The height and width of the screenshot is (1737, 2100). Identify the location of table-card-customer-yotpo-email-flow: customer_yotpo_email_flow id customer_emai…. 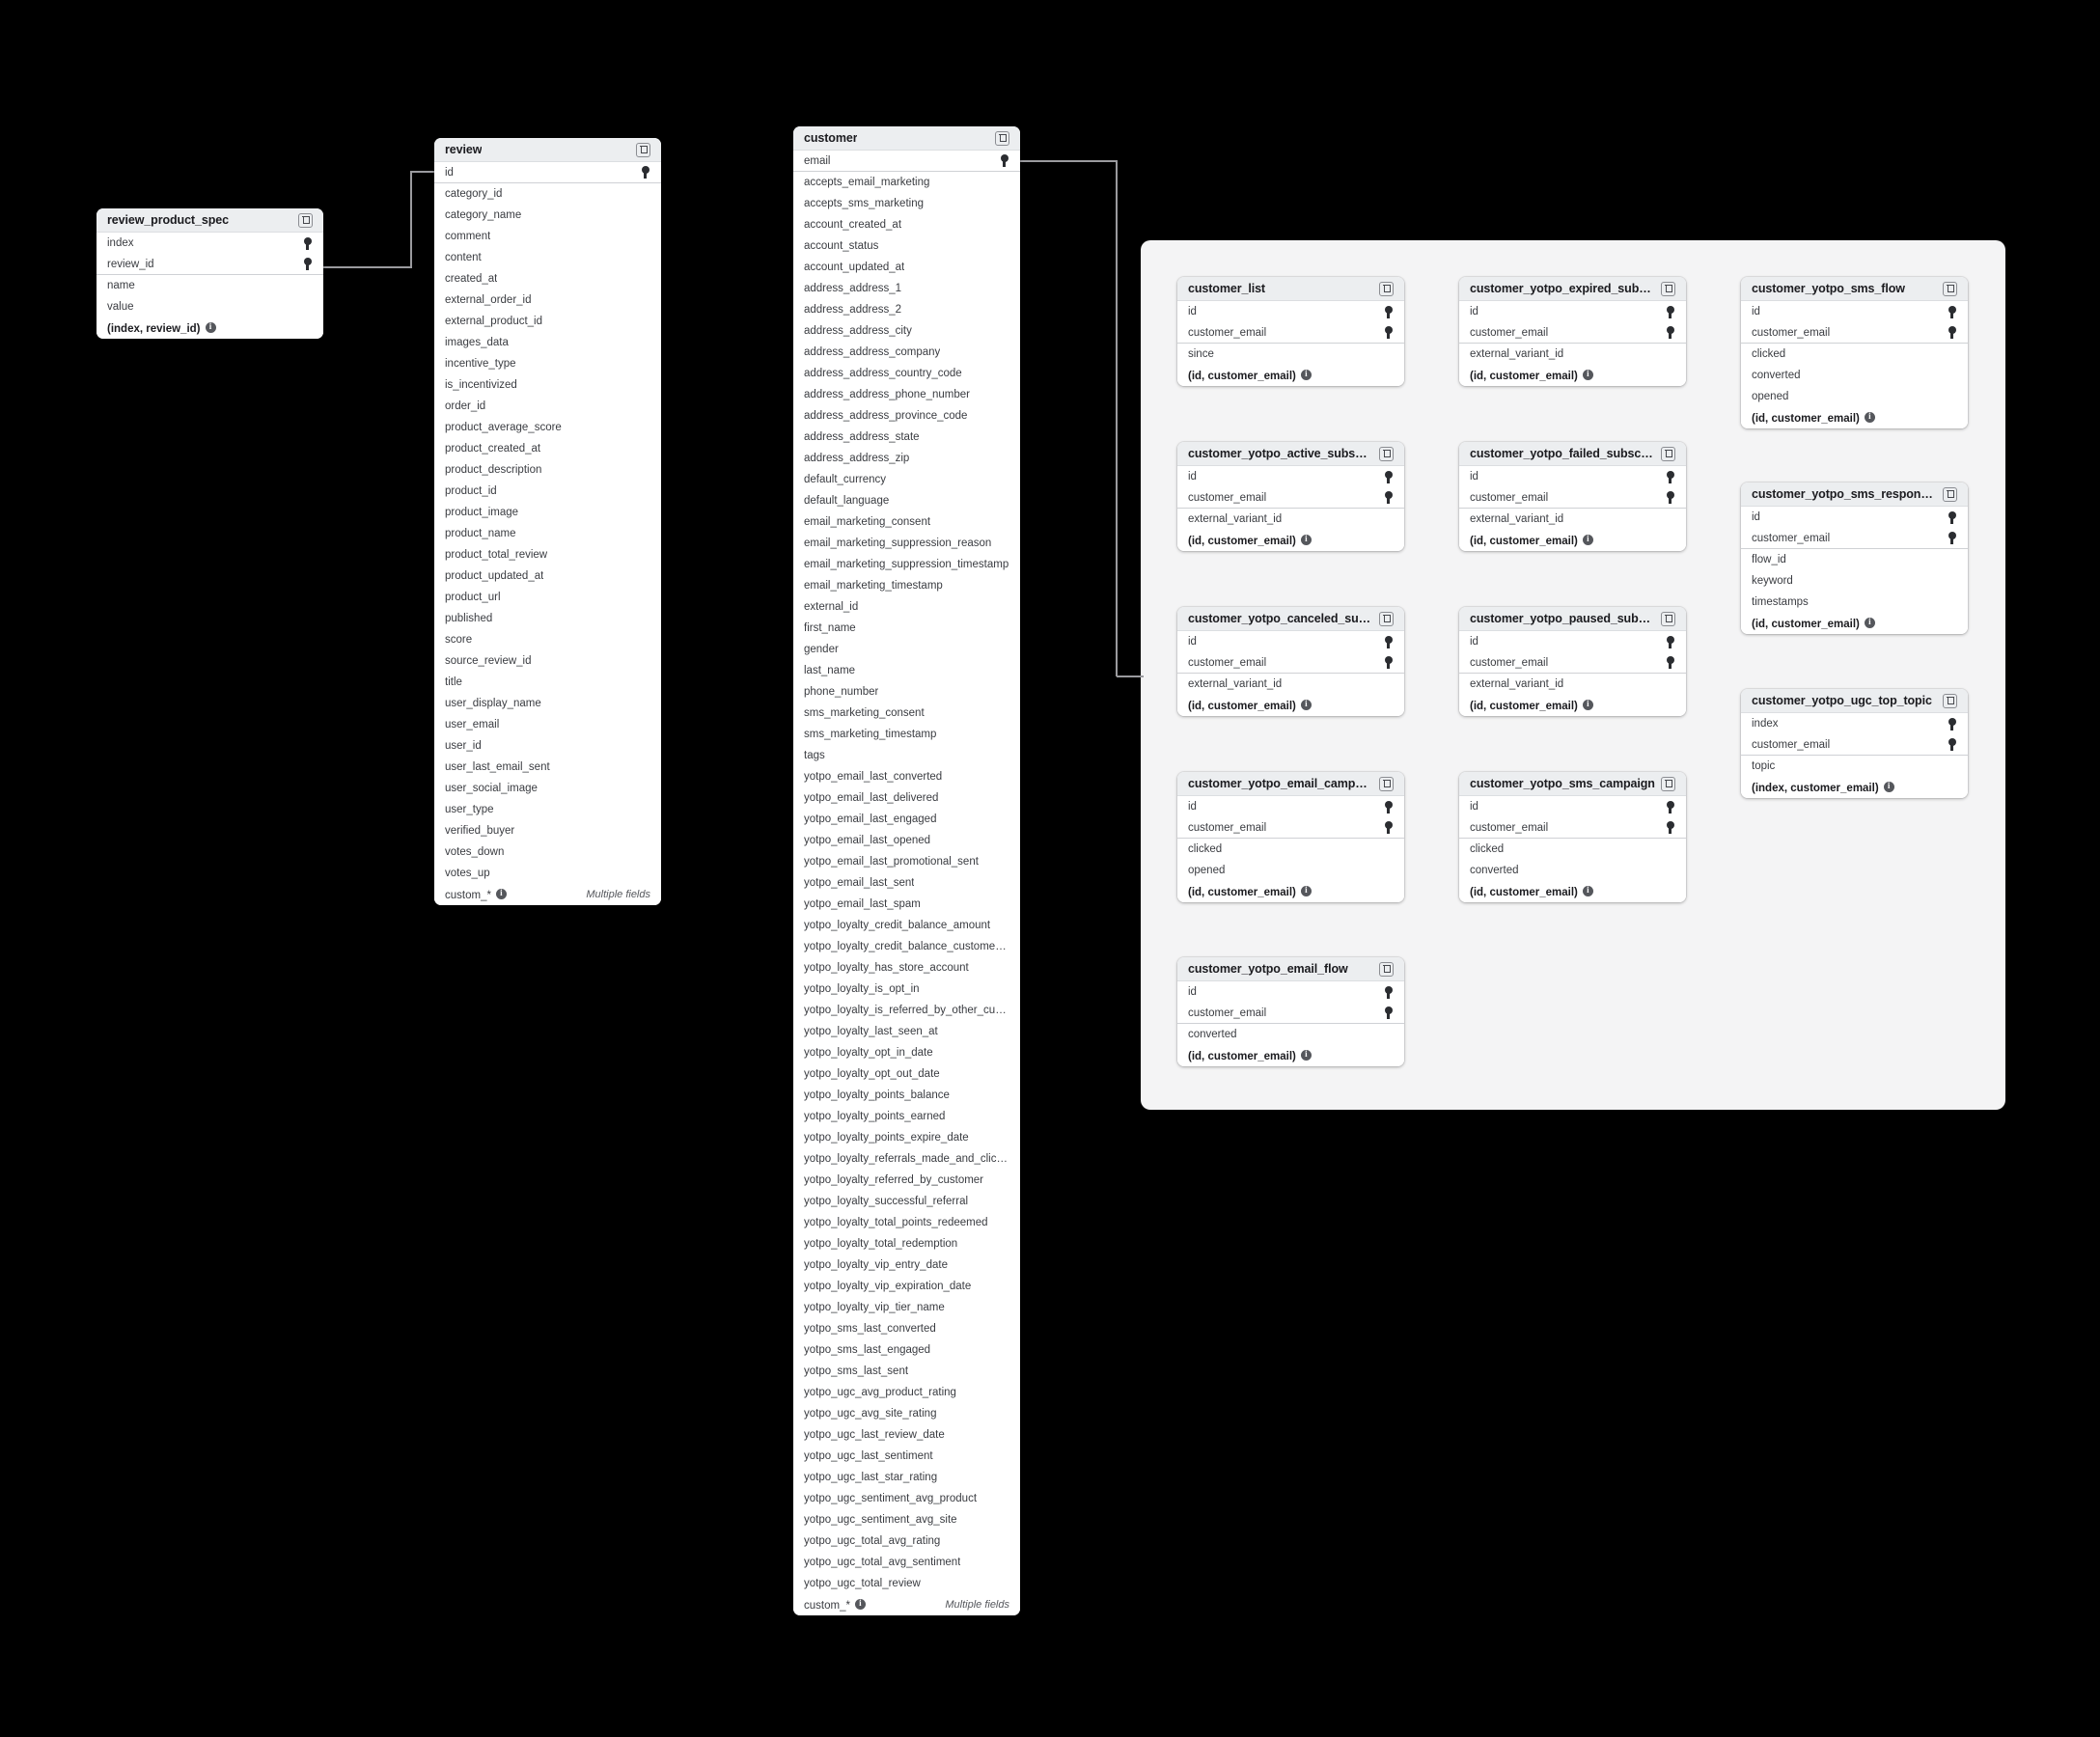
(1290, 1011).